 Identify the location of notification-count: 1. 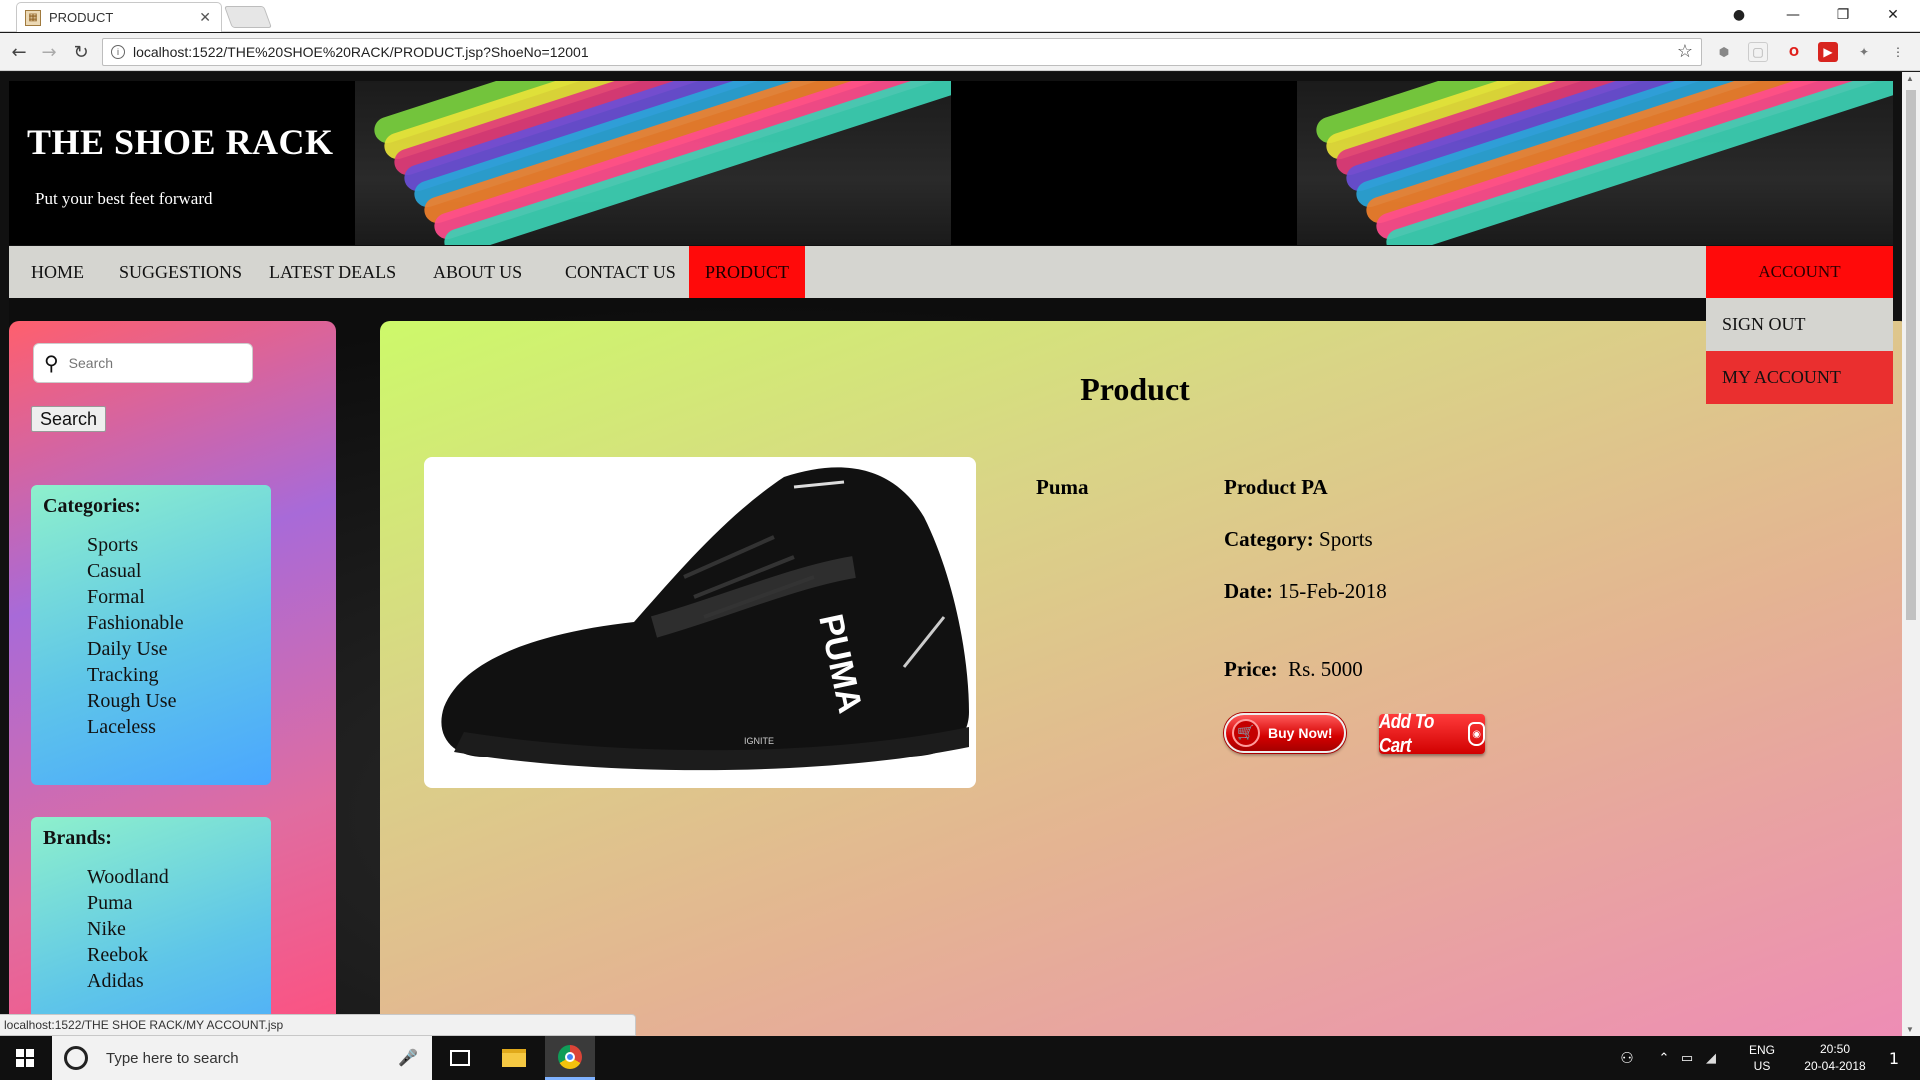
(1894, 1058).